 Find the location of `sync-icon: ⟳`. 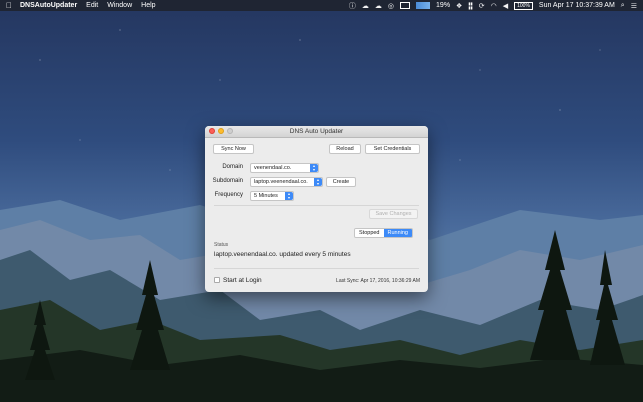

sync-icon: ⟳ is located at coordinates (482, 6).